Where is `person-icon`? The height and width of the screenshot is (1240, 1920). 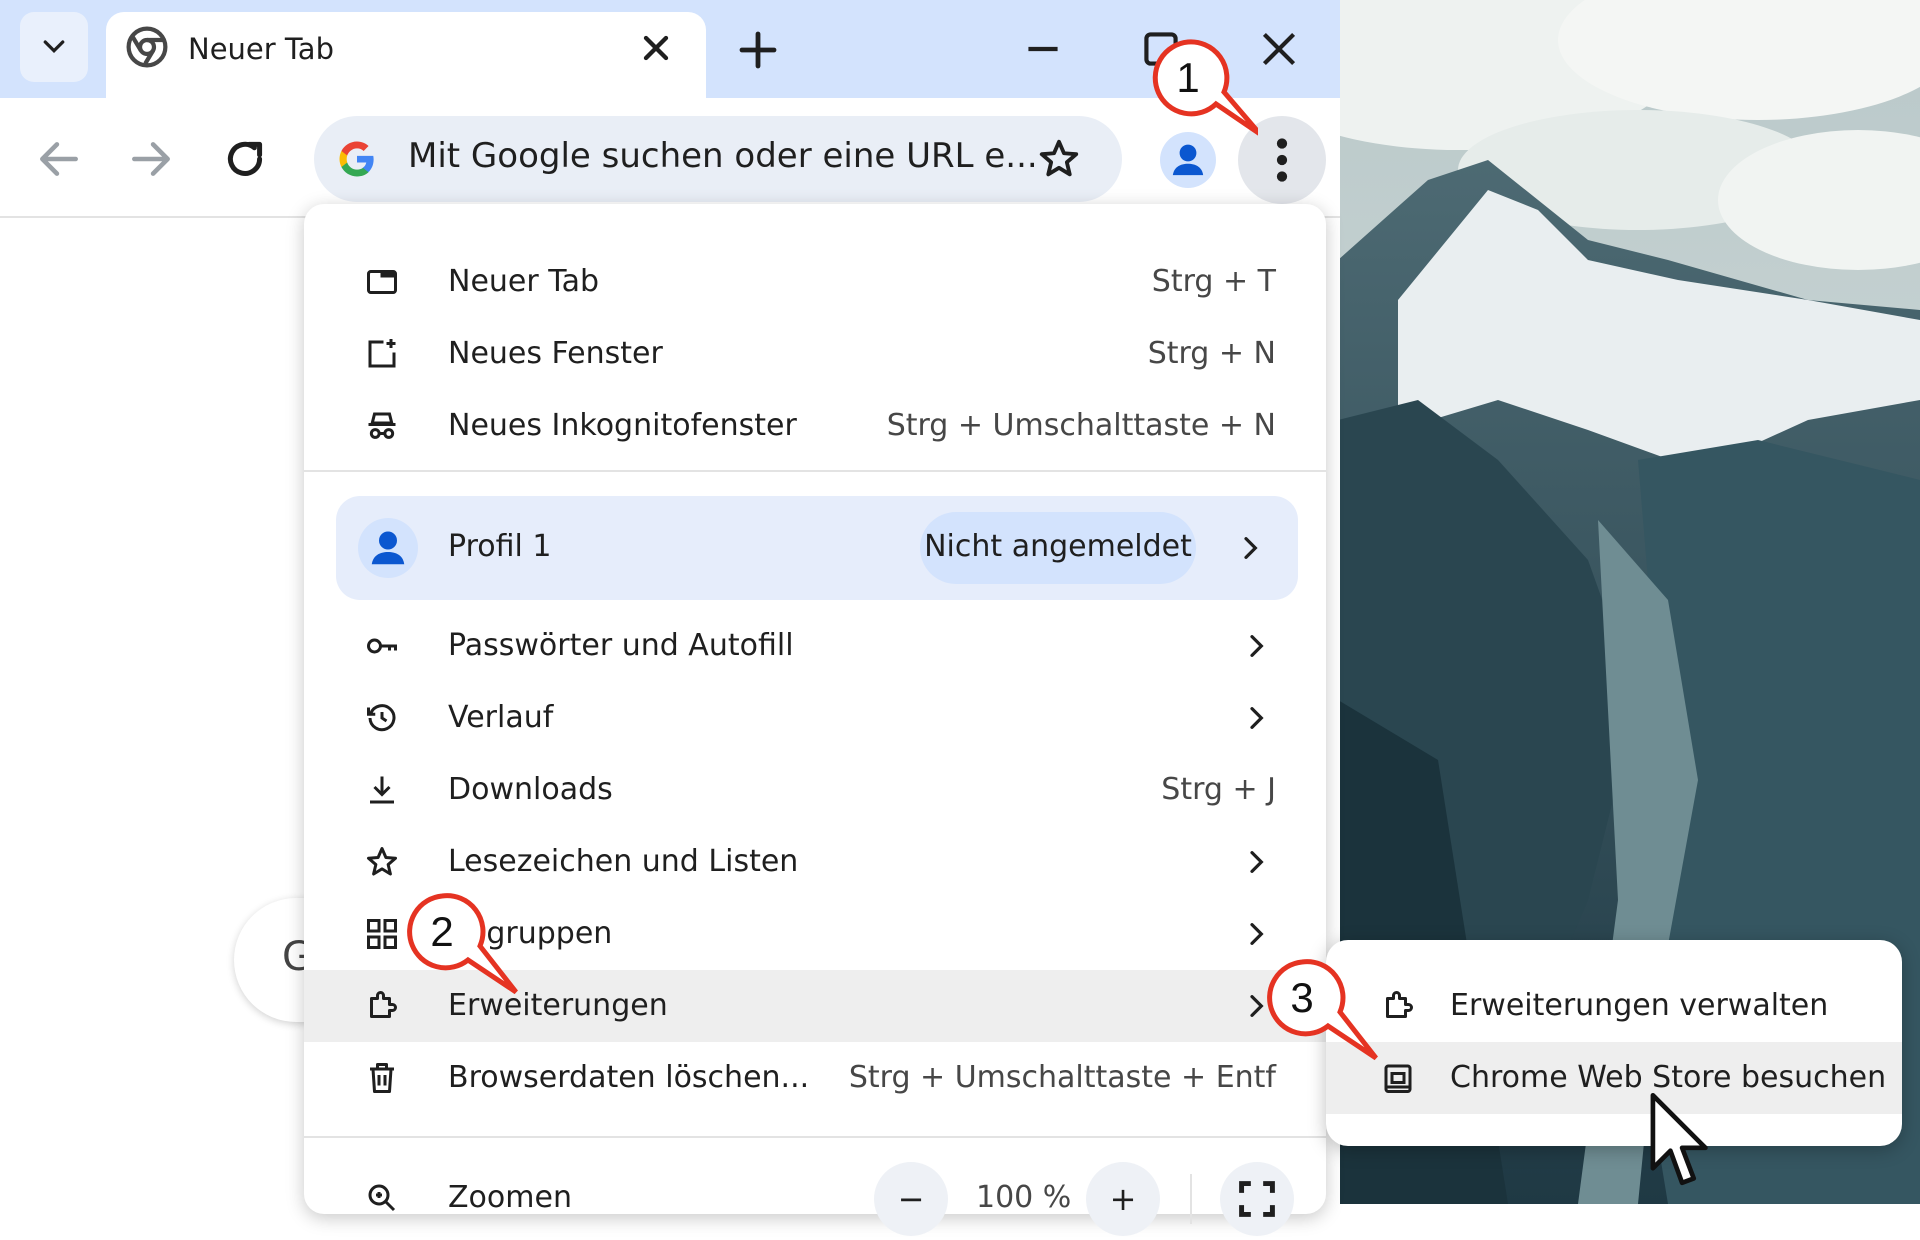 person-icon is located at coordinates (388, 548).